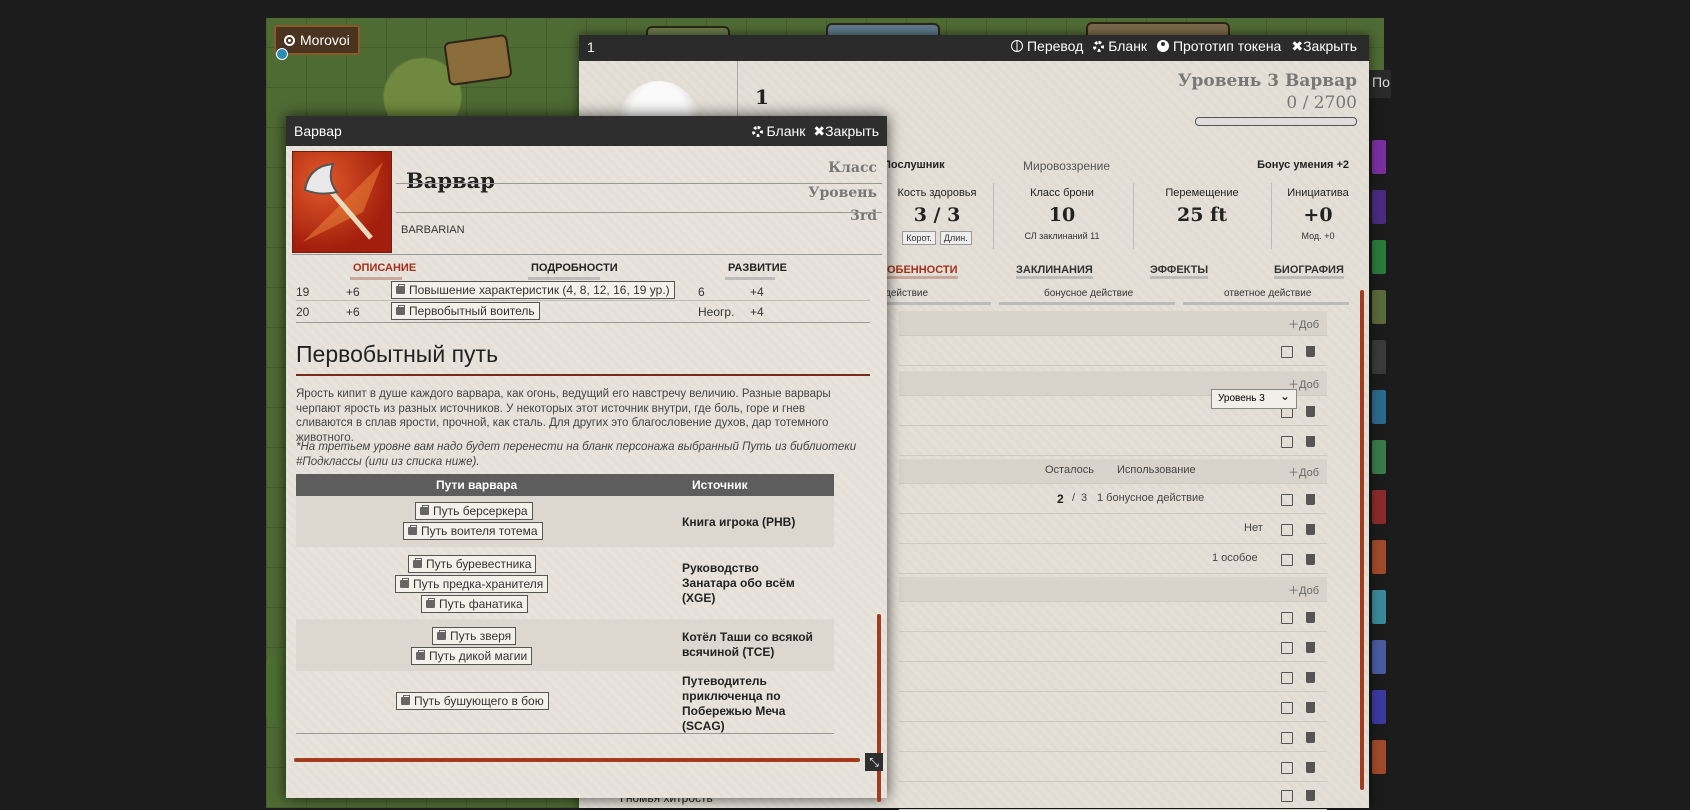 The height and width of the screenshot is (810, 1690). Describe the element at coordinates (1047, 46) in the screenshot. I see `translate-button: Перевод` at that location.